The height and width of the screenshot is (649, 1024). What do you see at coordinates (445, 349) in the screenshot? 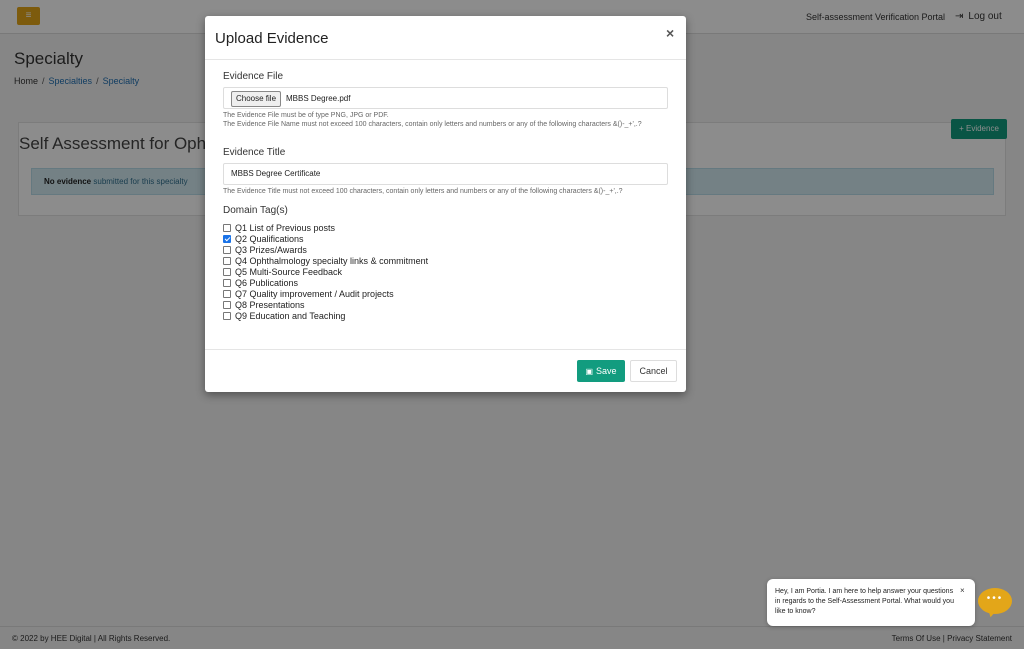
I see `modal-footer-divider` at bounding box center [445, 349].